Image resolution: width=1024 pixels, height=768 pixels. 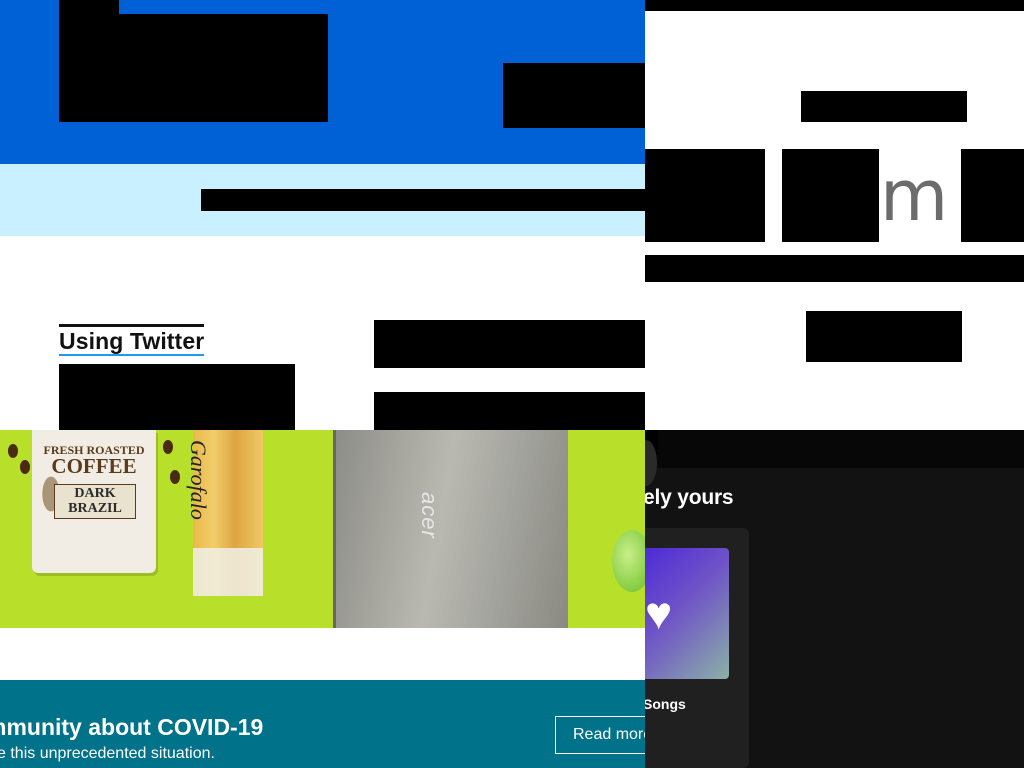 I want to click on covid-notice-subtitle: e this unprecedented situation., so click(x=107, y=753).